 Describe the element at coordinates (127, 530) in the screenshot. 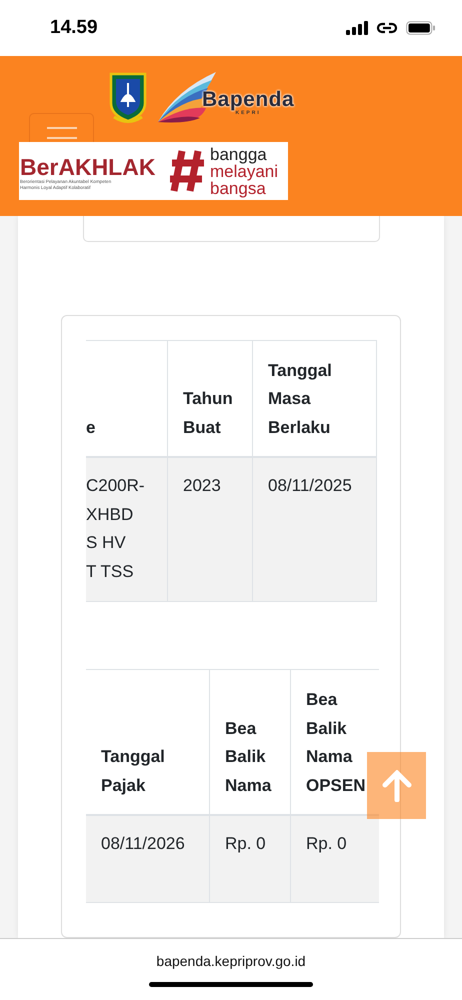

I see `table-cell: C200R- XHBD S HV T TSS` at that location.